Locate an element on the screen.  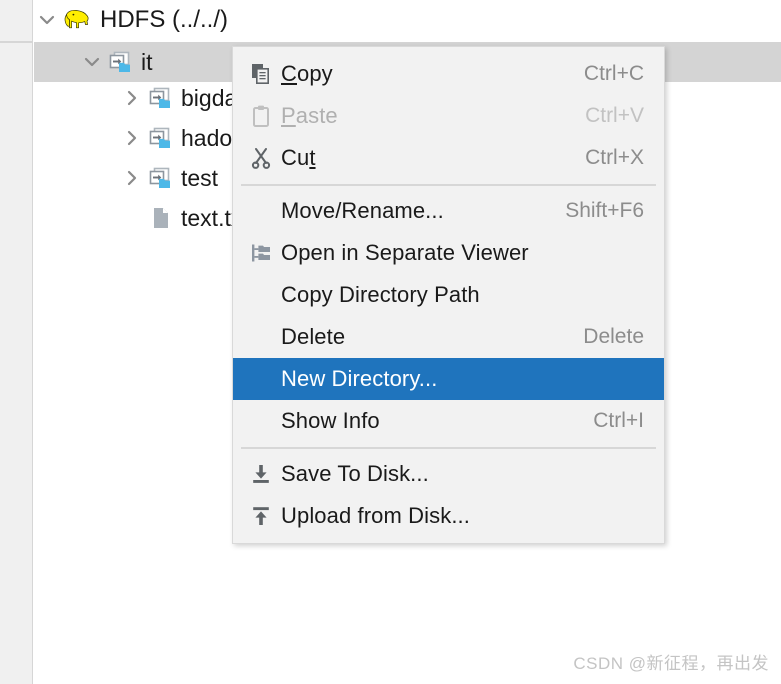
menu-item-shortcut-cut: Ctrl+X is located at coordinates (614, 157).